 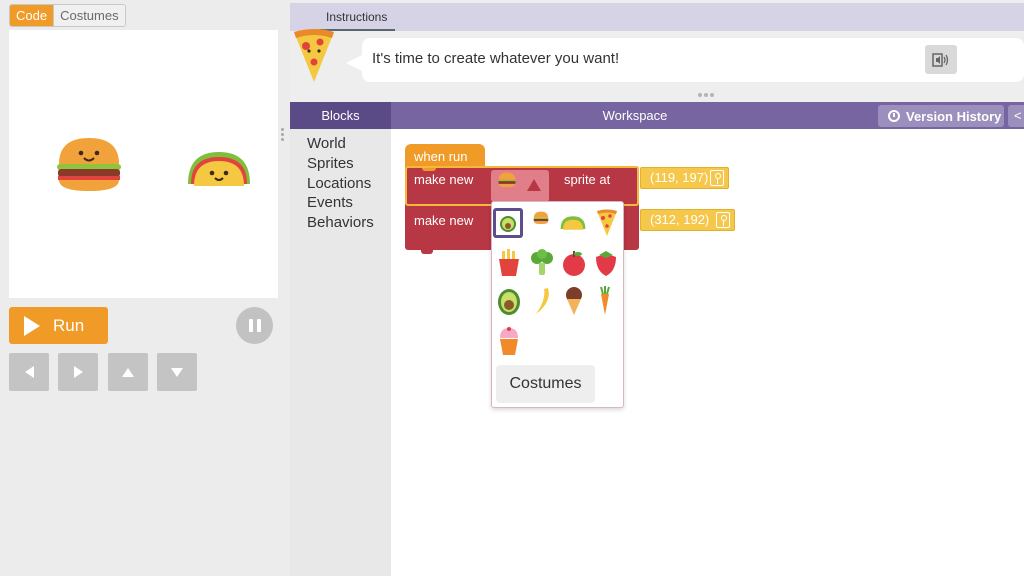 I want to click on costume-option-banana, so click(x=542, y=301).